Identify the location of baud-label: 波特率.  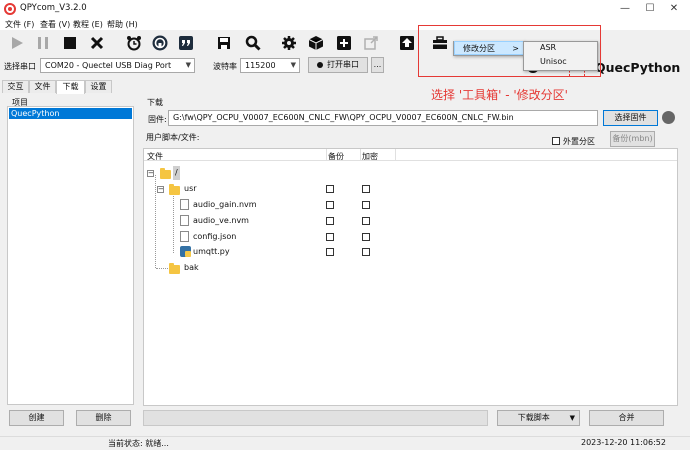
(225, 66).